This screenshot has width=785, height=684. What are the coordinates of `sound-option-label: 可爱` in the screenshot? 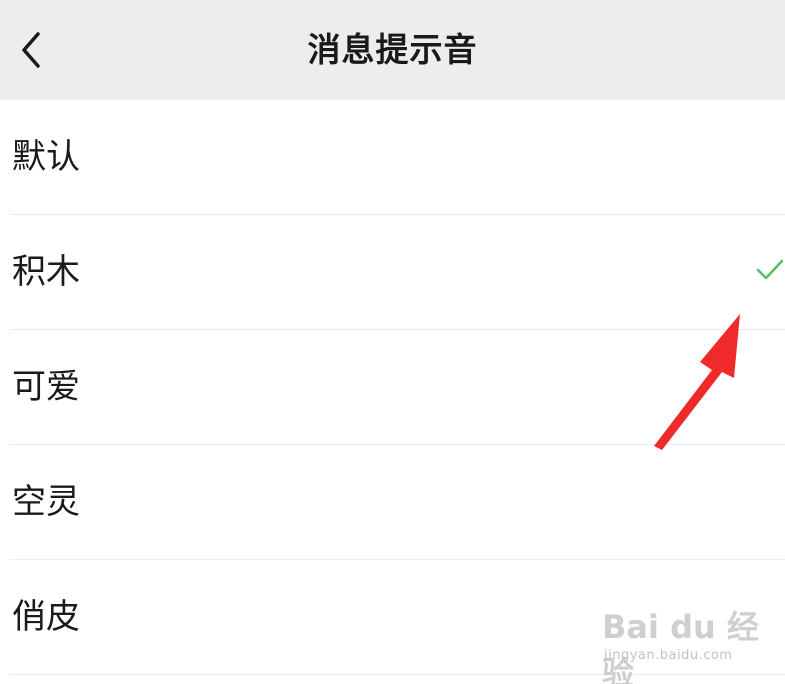 It's located at (46, 387).